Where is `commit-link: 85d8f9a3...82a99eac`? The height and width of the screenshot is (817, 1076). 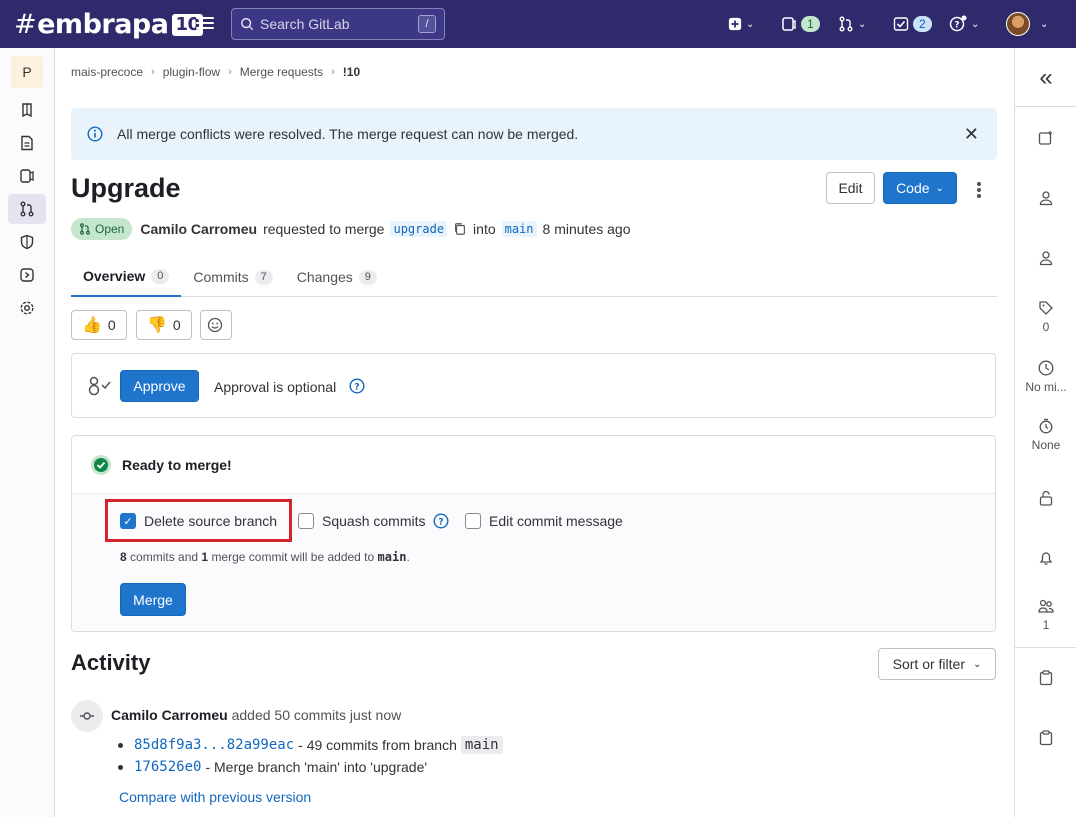
commit-link: 85d8f9a3...82a99eac is located at coordinates (214, 745).